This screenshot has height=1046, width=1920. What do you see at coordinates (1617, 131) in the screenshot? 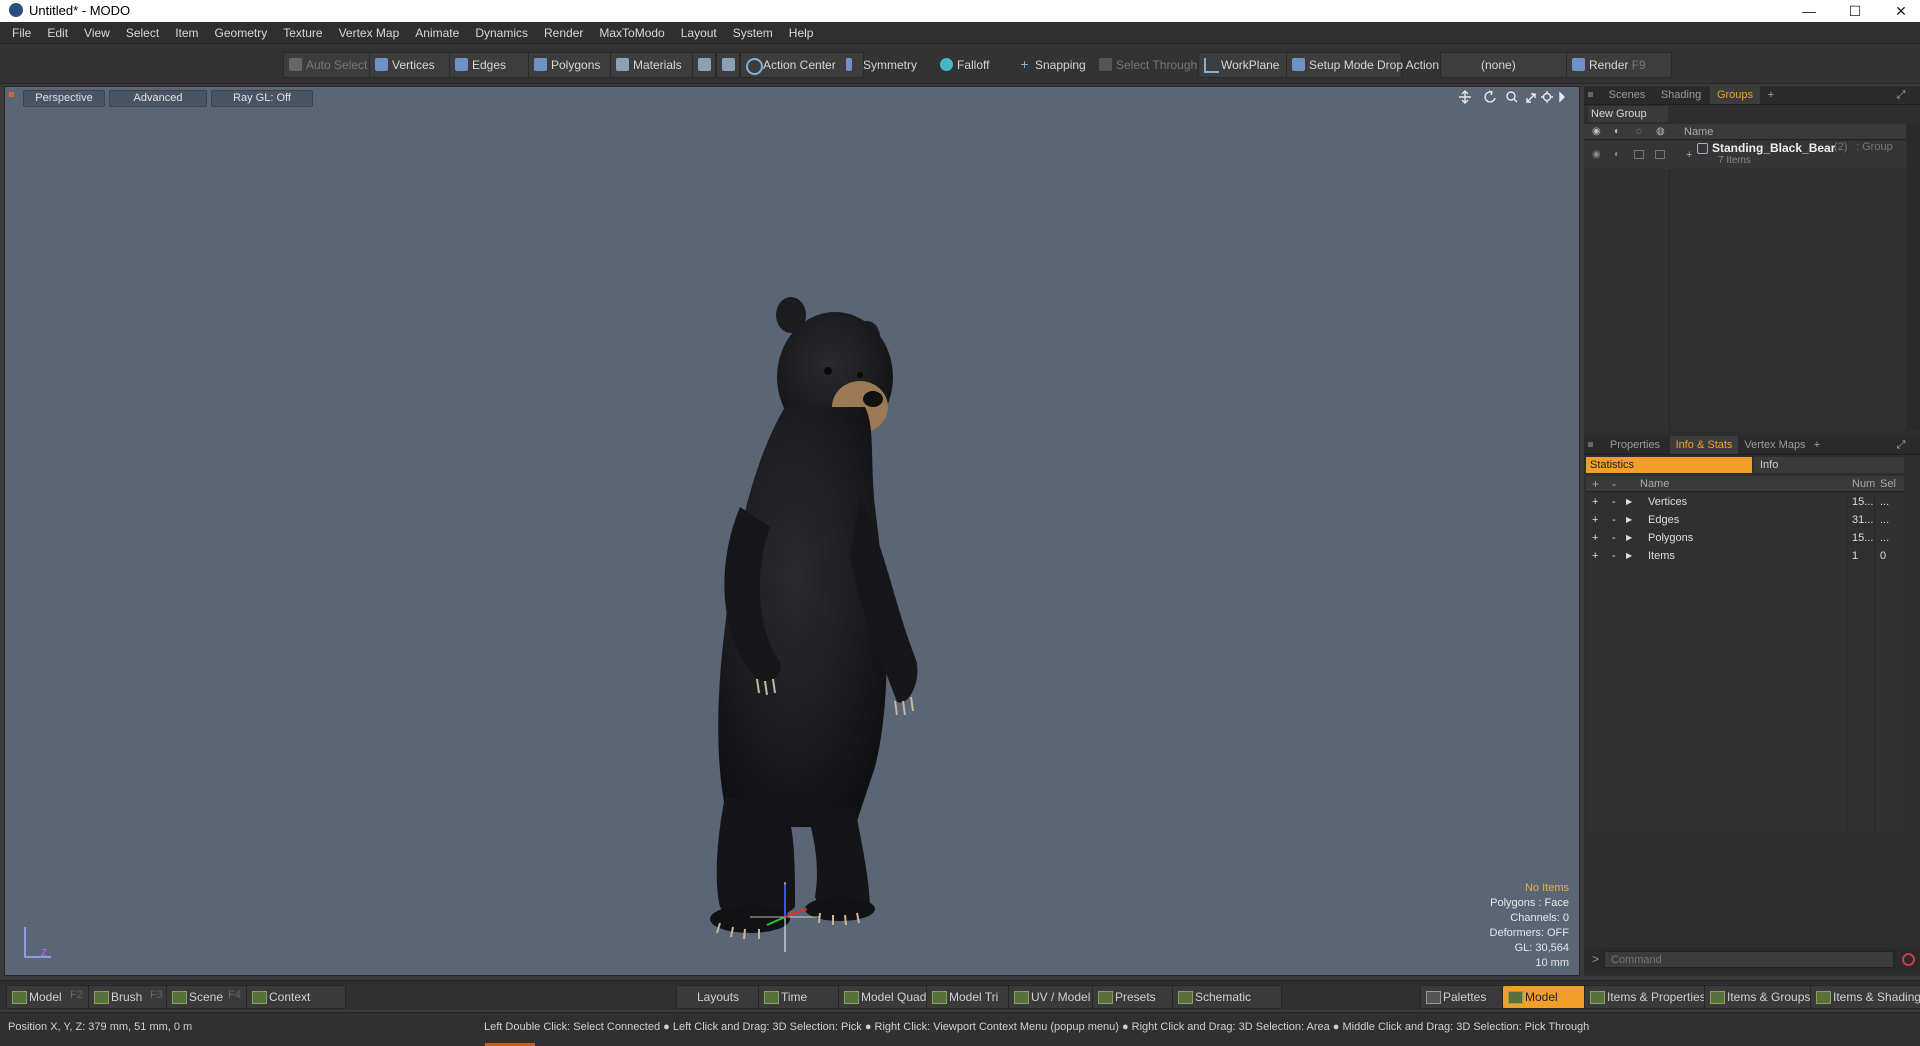
I see `render-header-icon: ◐` at bounding box center [1617, 131].